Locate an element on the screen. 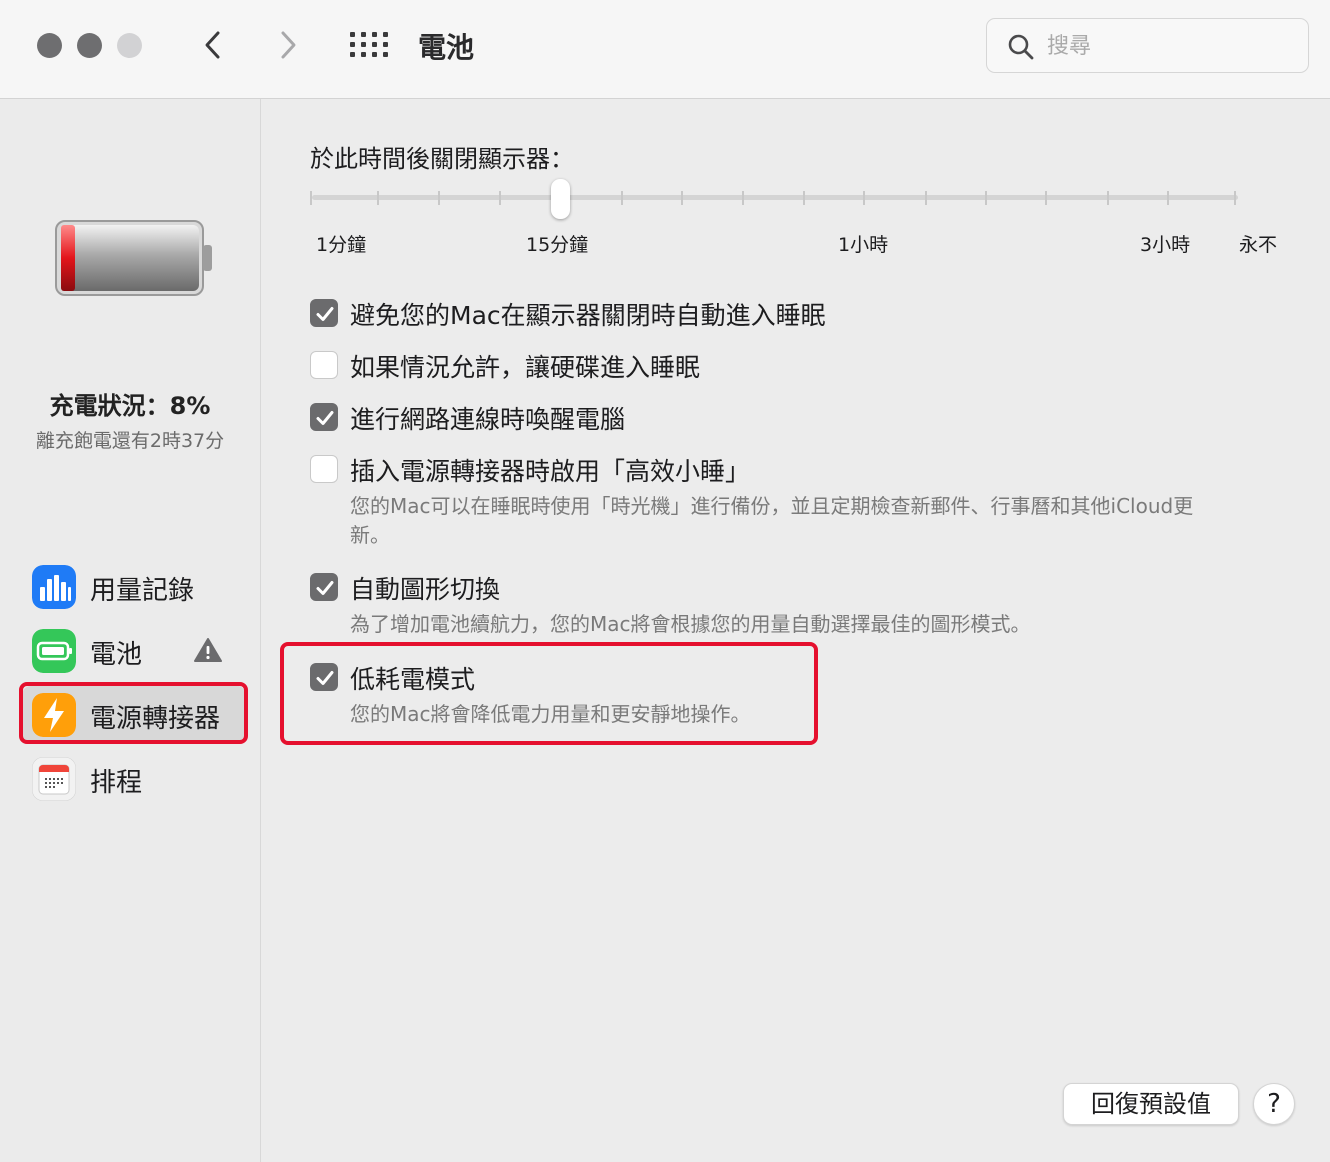 The height and width of the screenshot is (1162, 1330). option-label: 避免您的Mac在顯示器關閉時自動進入睡眠 is located at coordinates (588, 315).